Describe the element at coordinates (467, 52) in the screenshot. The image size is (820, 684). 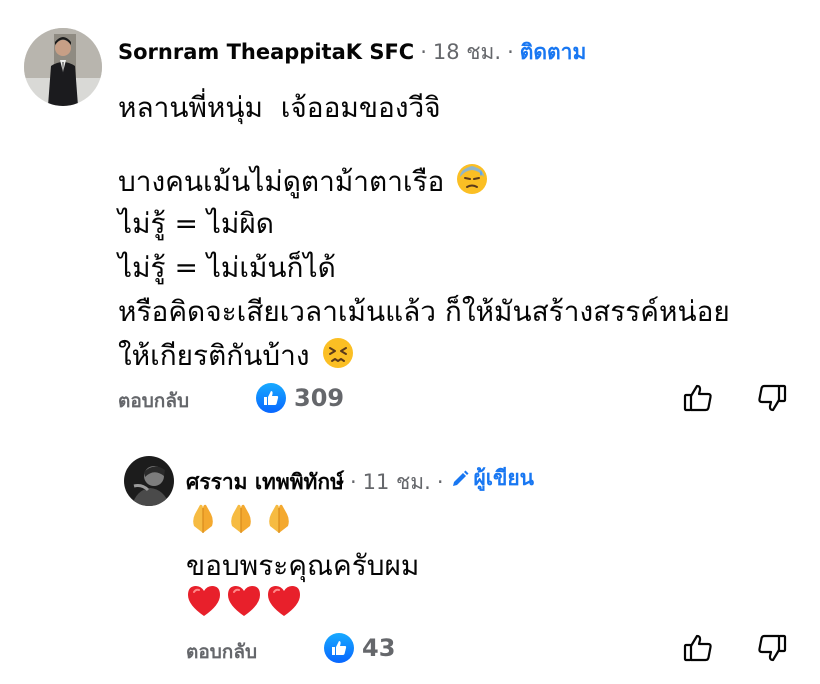
I see `timestamp: 18 ชม.` at that location.